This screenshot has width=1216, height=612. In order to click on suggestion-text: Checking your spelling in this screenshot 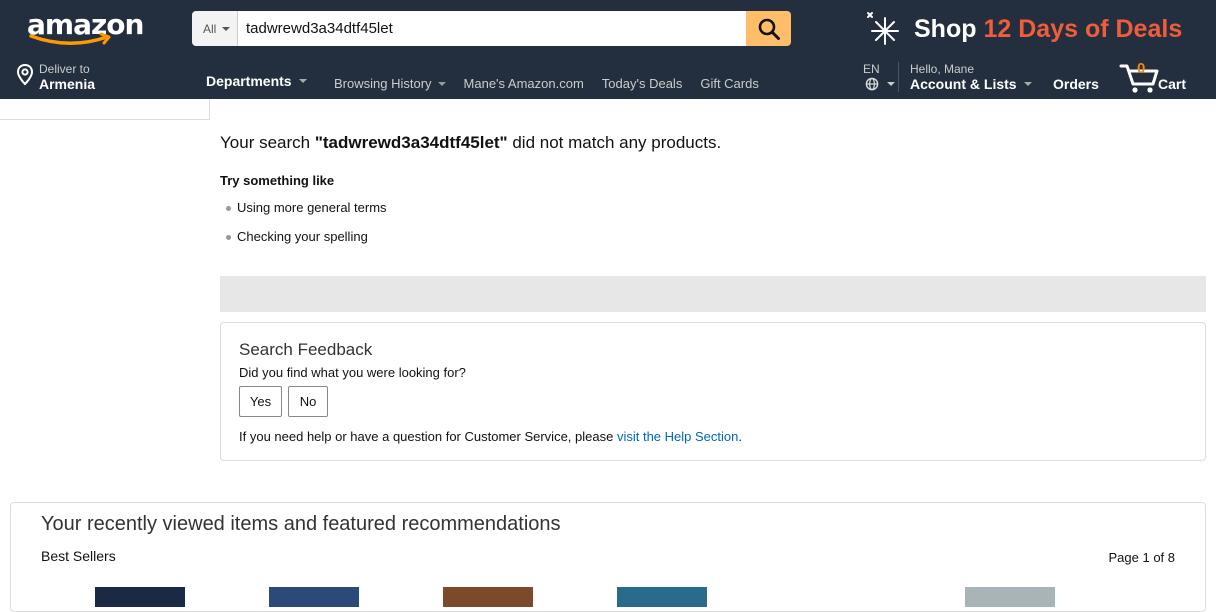, I will do `click(302, 236)`.